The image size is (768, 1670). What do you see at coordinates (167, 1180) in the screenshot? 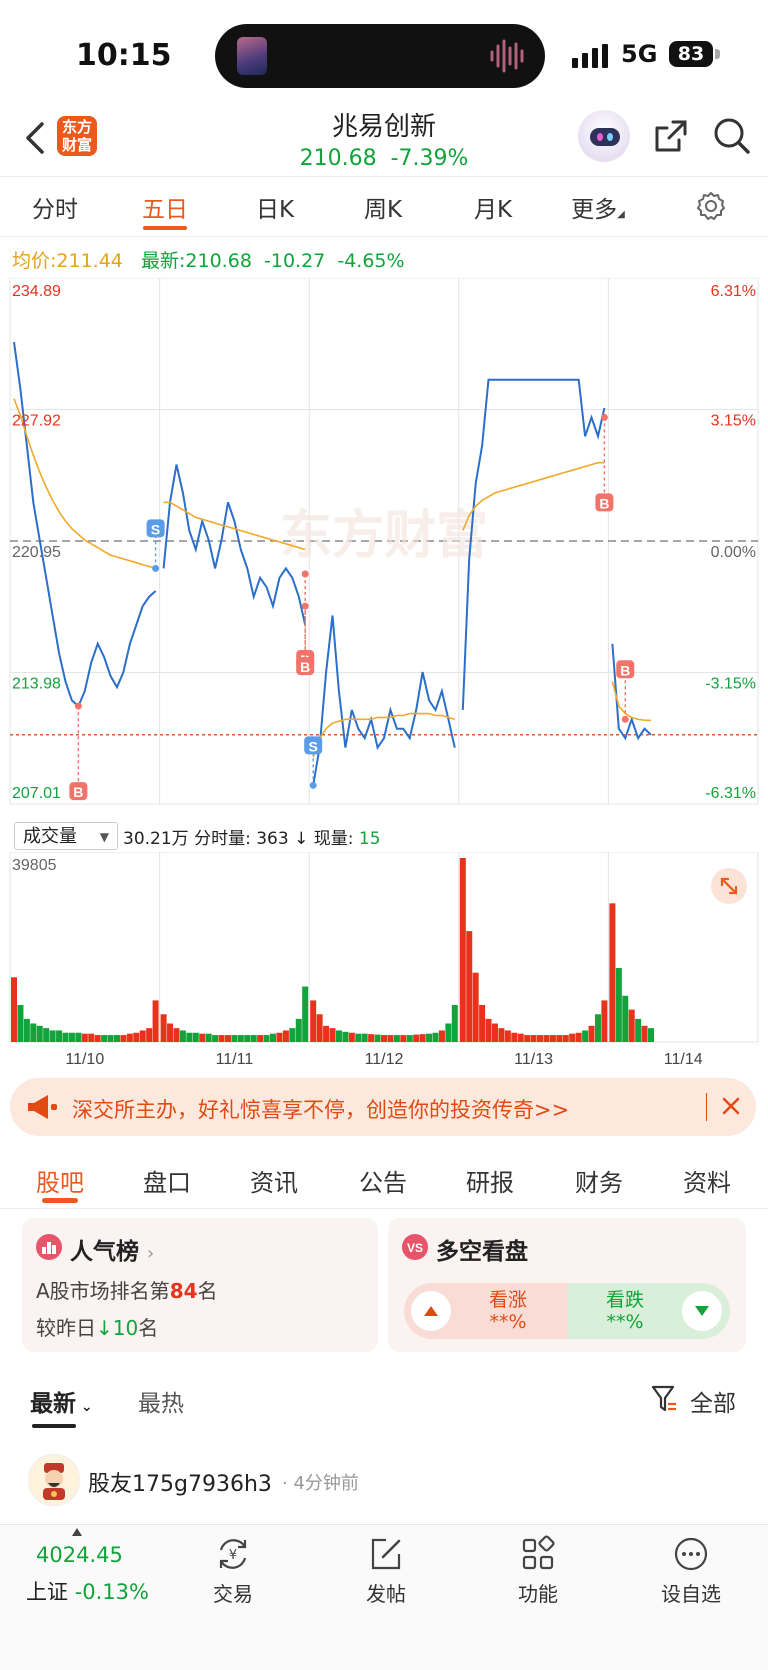
I see `tab-pankou: 盘口` at bounding box center [167, 1180].